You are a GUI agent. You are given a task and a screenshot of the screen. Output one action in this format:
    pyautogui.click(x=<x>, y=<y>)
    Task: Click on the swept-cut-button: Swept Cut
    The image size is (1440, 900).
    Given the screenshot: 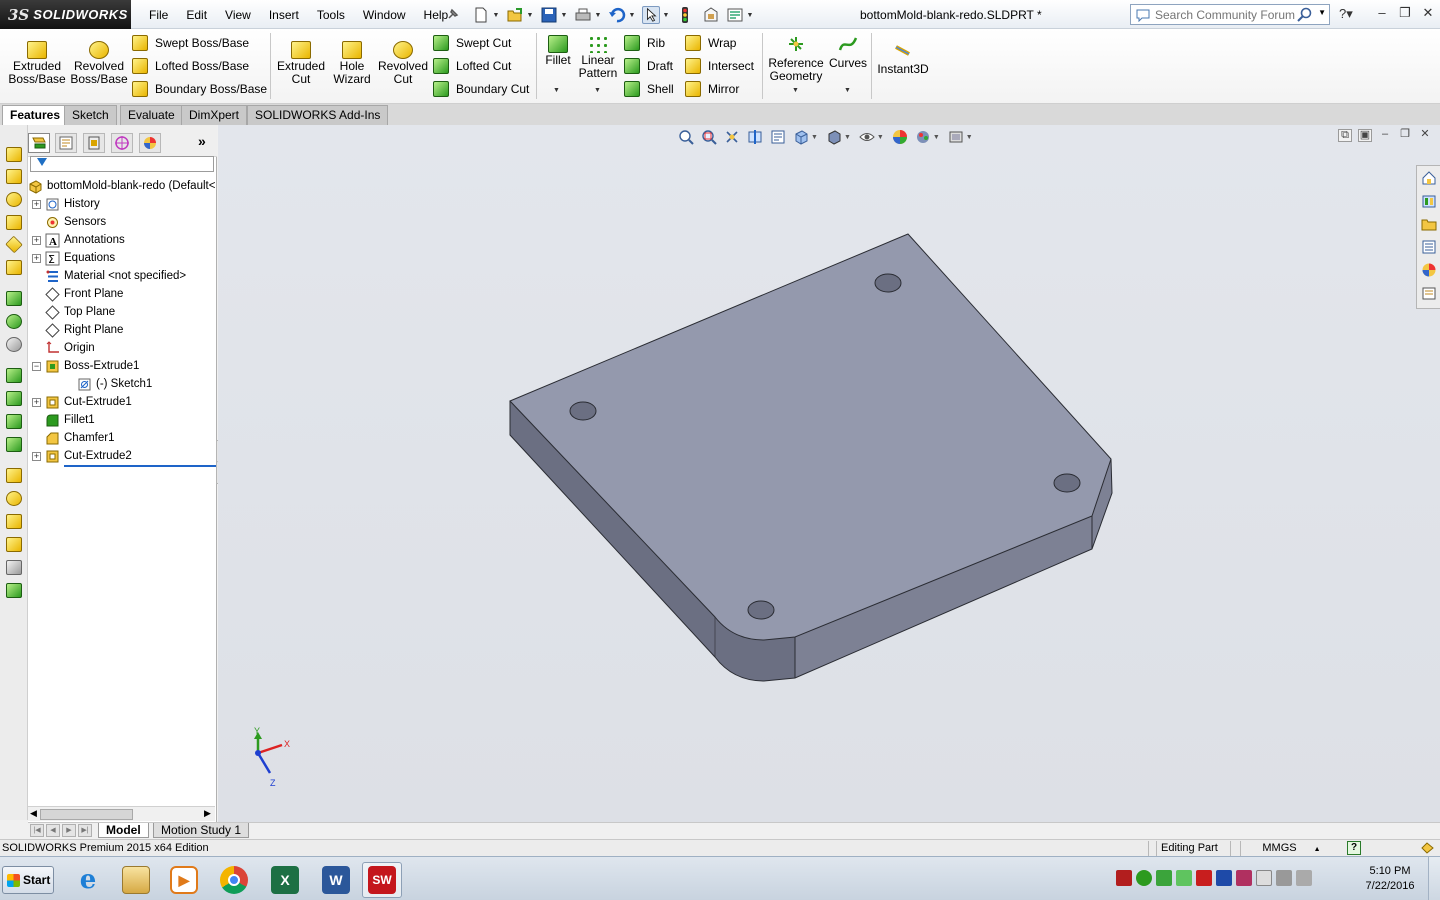 What is the action you would take?
    pyautogui.click(x=472, y=43)
    